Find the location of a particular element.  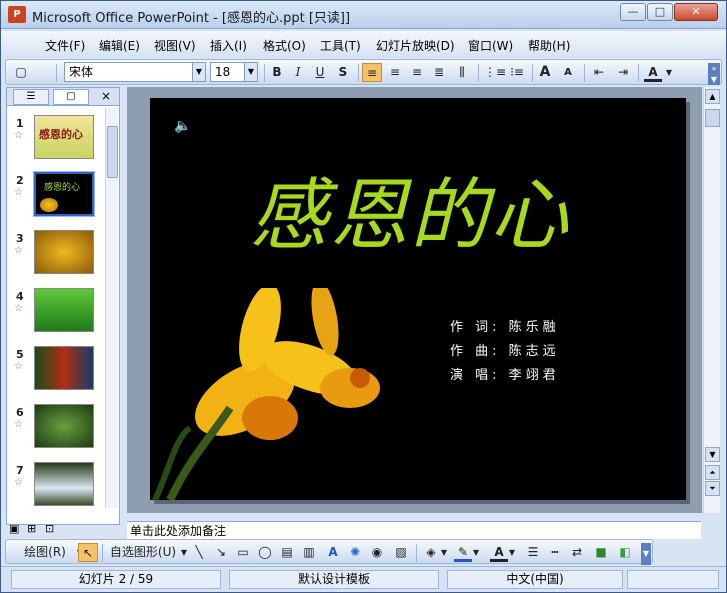

slide-thumb-item-selected: 2 ☆ 感恩的心 is located at coordinates (57, 200).